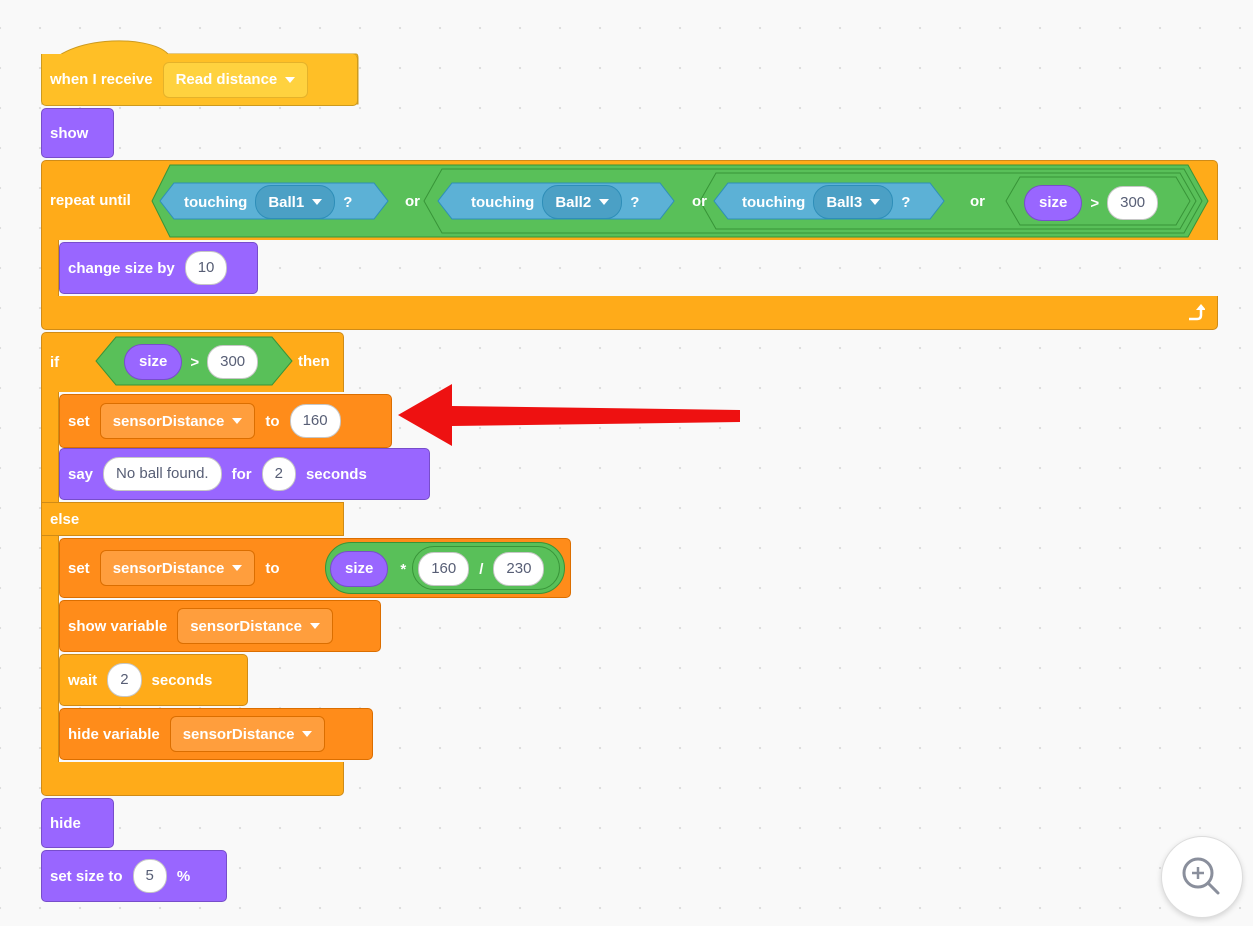 The image size is (1253, 926). Describe the element at coordinates (844, 202) in the screenshot. I see `ball3-value: Ball3` at that location.